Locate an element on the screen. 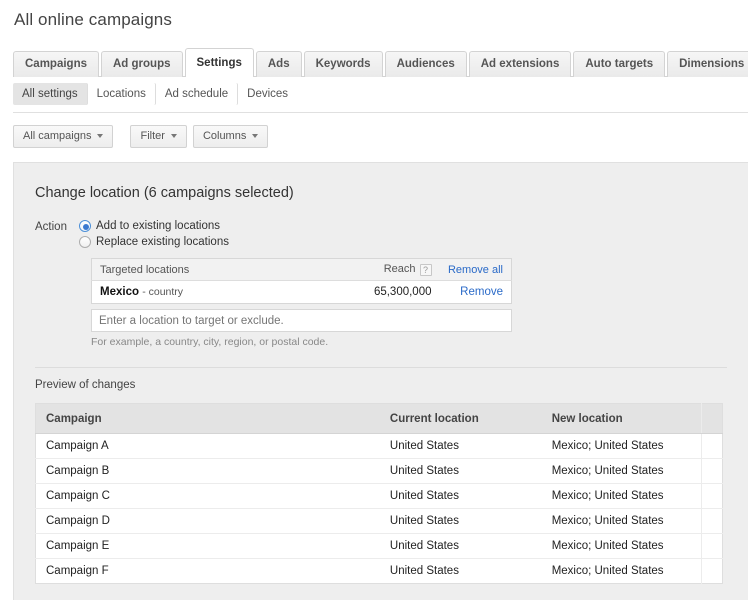 The image size is (748, 600). location-name: Mexico is located at coordinates (119, 292).